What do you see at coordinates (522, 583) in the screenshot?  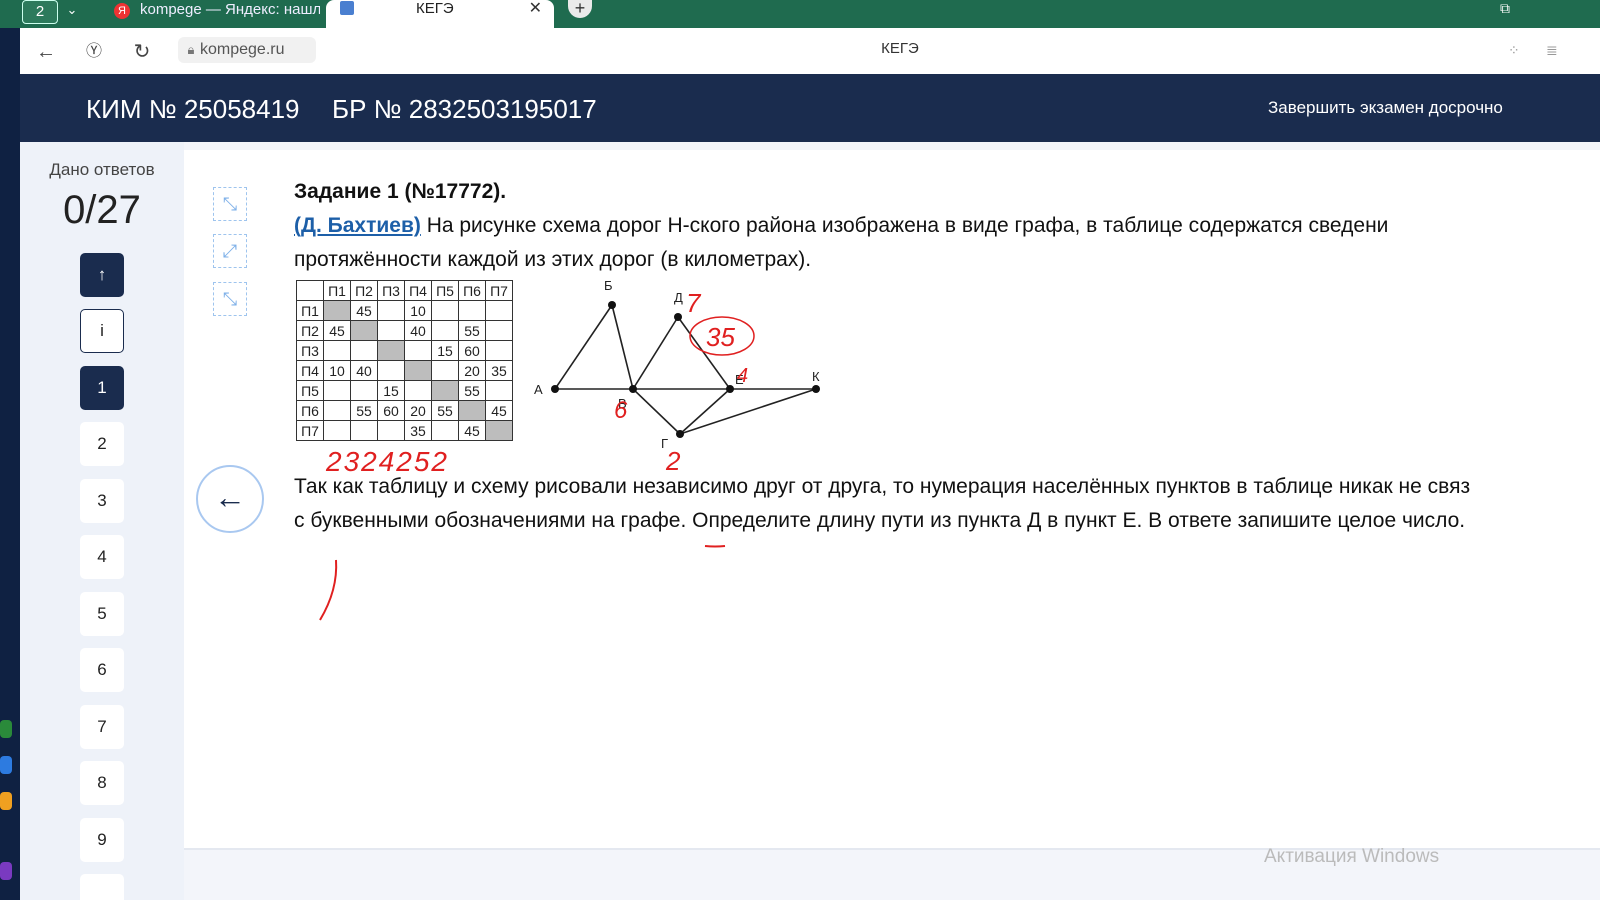 I see `pen-marks` at bounding box center [522, 583].